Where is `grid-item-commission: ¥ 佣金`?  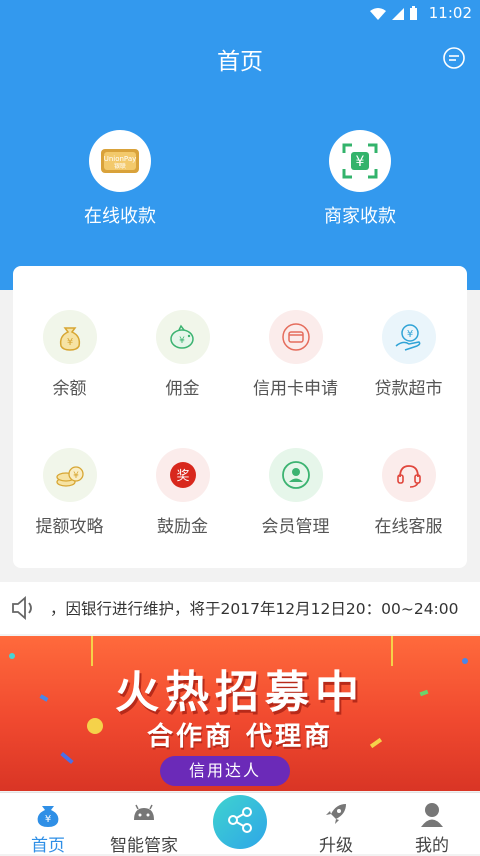 grid-item-commission: ¥ 佣金 is located at coordinates (182, 354).